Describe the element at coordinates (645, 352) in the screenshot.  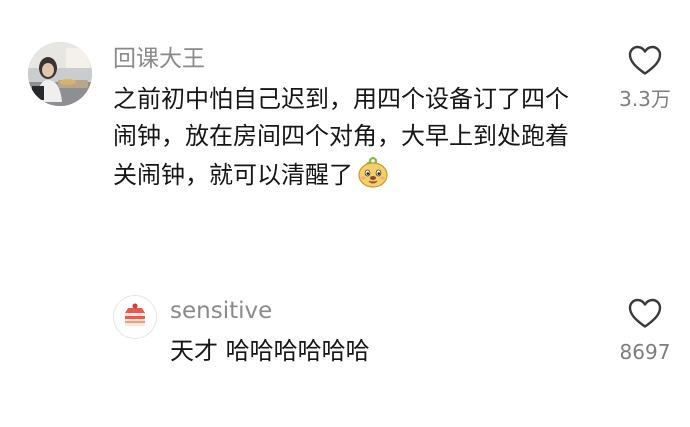
I see `reply-like-count: 8697` at that location.